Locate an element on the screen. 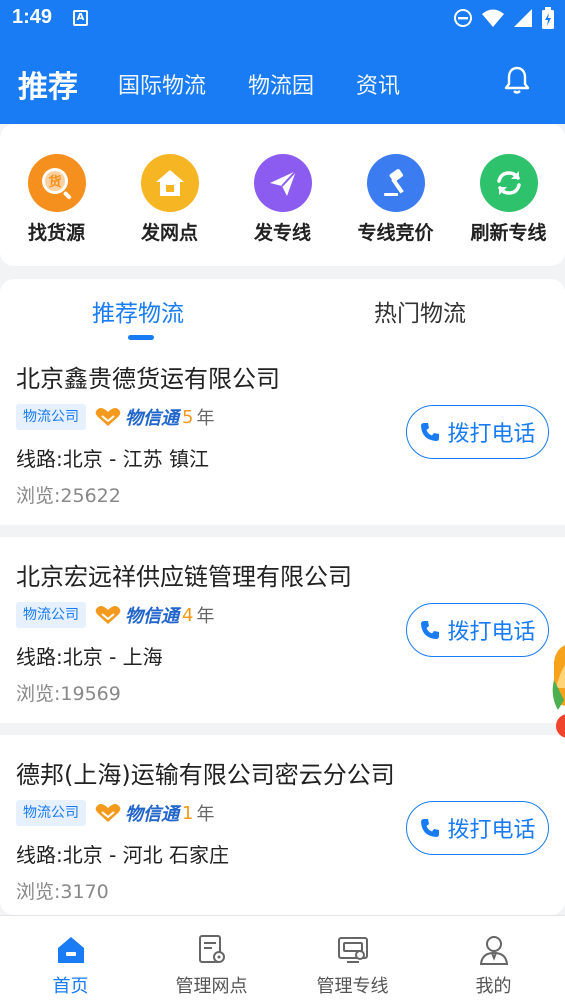  action-find-goods: 货 找货源 is located at coordinates (56, 199).